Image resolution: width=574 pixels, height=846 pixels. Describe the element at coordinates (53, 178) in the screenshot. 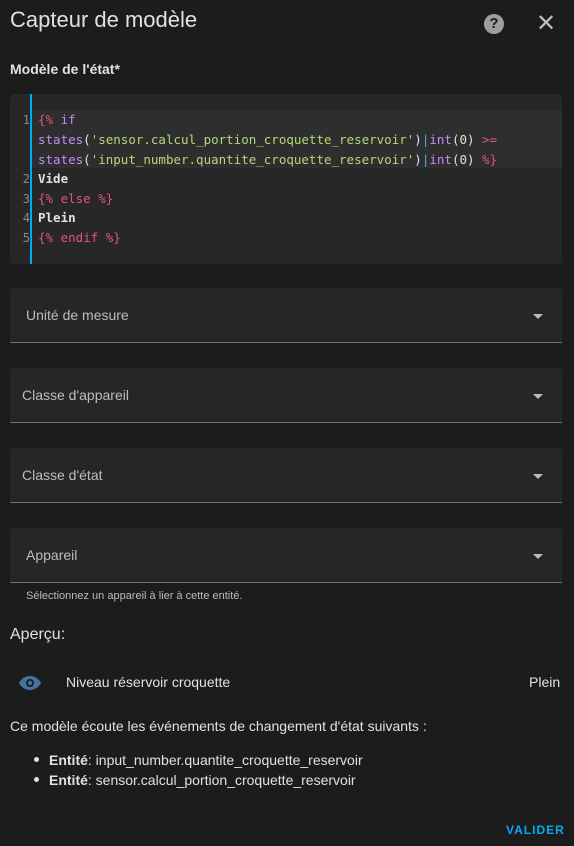

I see `code-line-2: Vide` at that location.